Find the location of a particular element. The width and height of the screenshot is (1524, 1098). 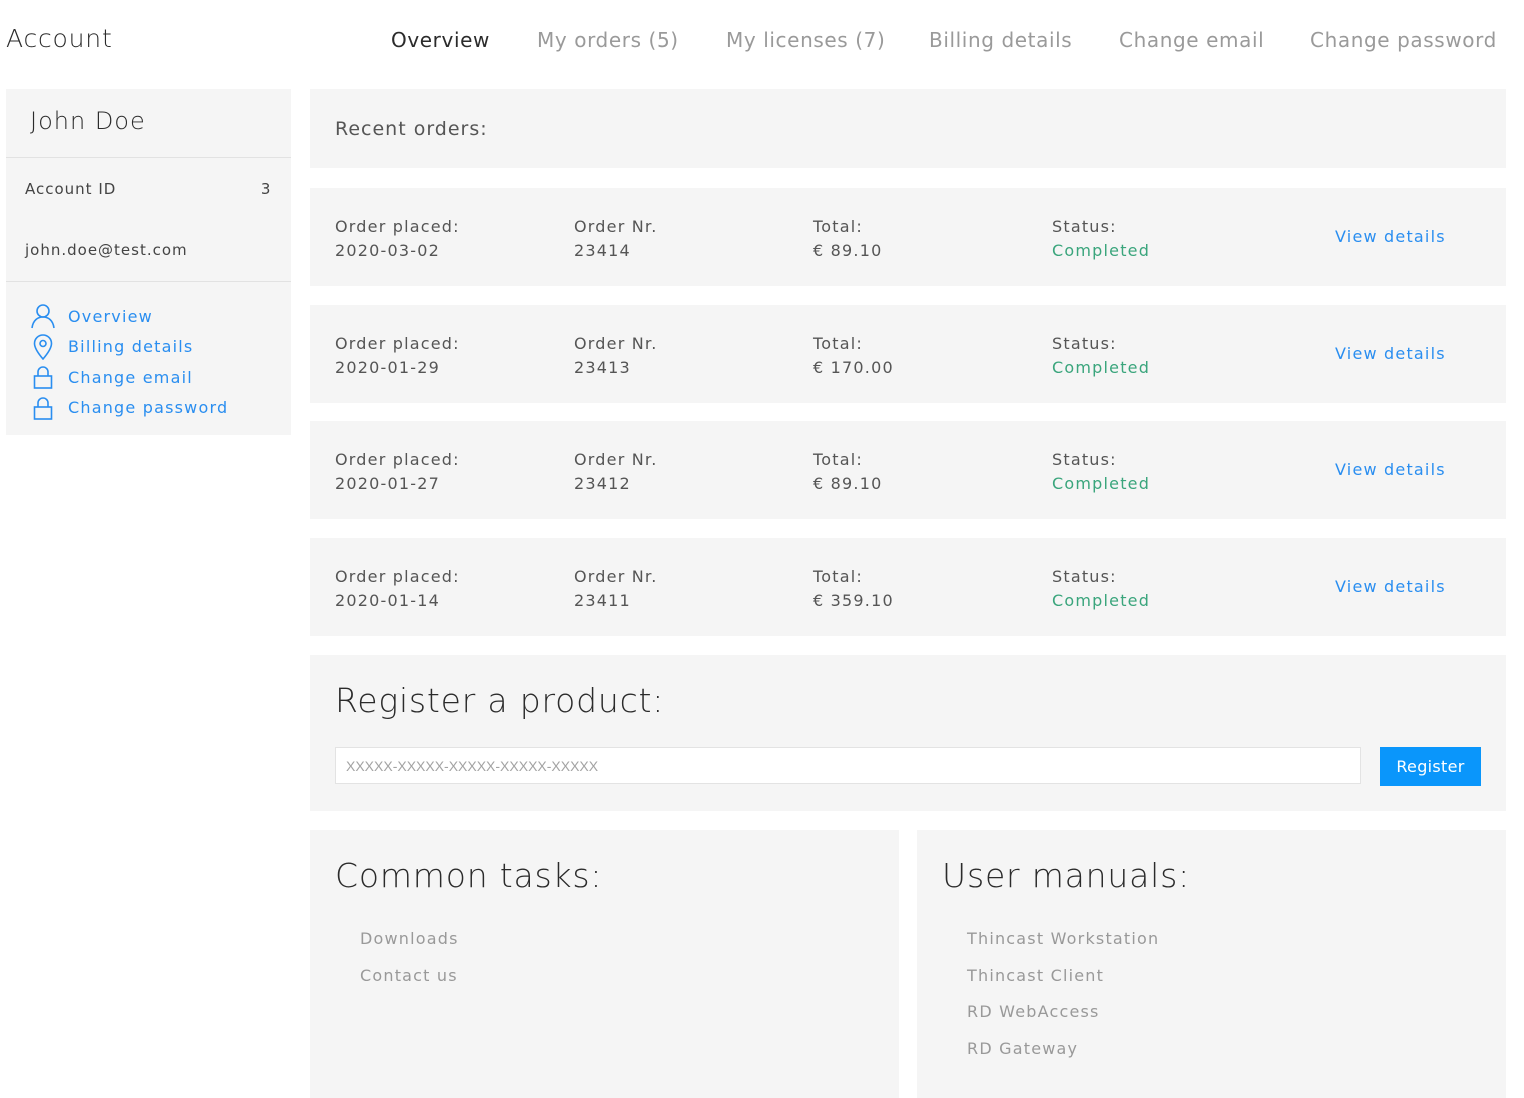

manual-link-workstation: Thincast Workstation is located at coordinates (1063, 947).